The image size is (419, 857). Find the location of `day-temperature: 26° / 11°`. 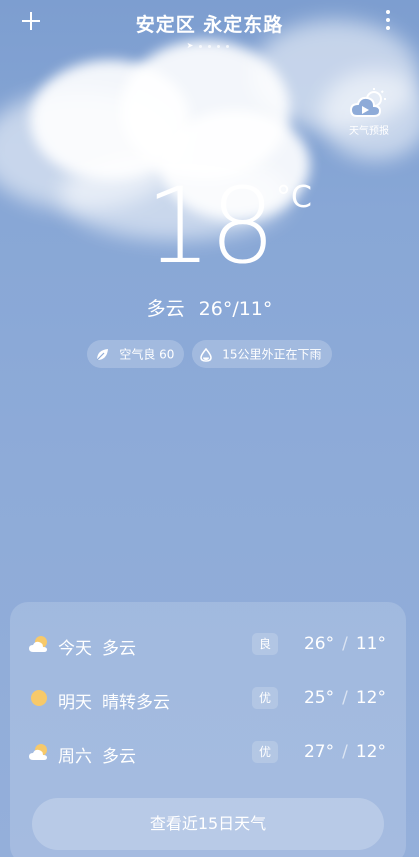

day-temperature: 26° / 11° is located at coordinates (345, 644).